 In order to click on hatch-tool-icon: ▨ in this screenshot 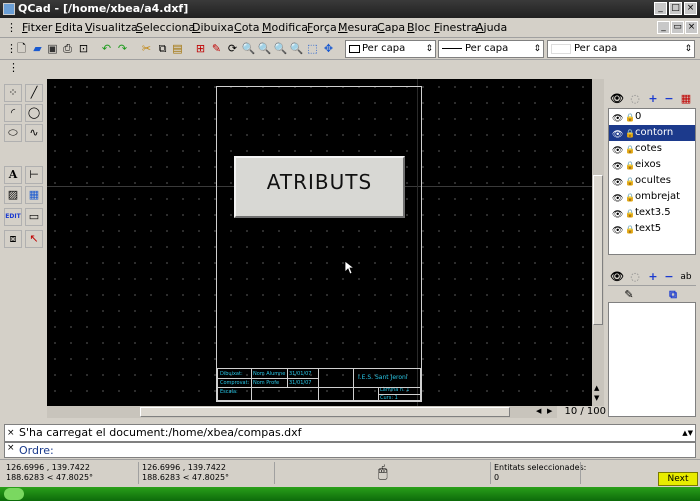, I will do `click(13, 195)`.